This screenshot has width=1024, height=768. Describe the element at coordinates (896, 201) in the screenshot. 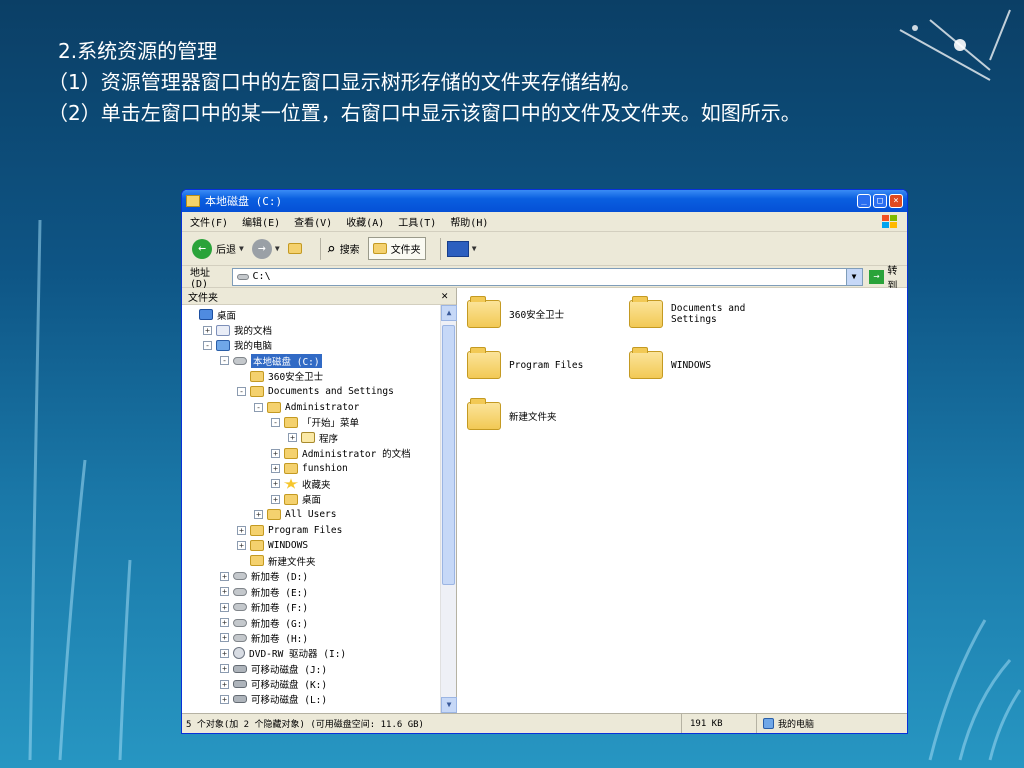

I see `close-button: ×` at that location.